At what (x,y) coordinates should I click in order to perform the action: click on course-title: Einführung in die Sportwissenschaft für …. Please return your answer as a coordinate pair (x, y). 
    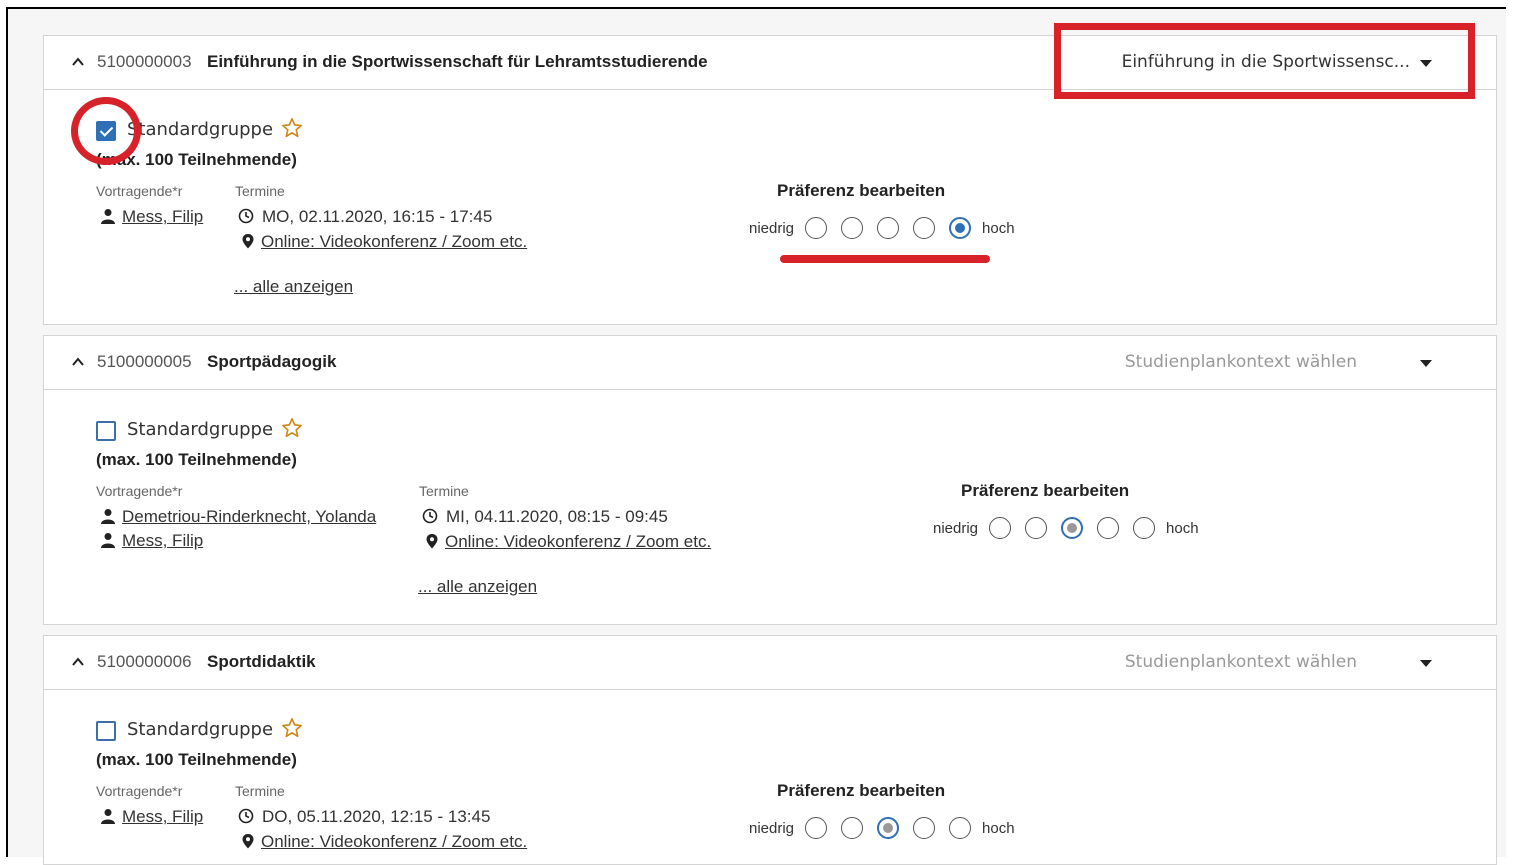
    Looking at the image, I should click on (457, 61).